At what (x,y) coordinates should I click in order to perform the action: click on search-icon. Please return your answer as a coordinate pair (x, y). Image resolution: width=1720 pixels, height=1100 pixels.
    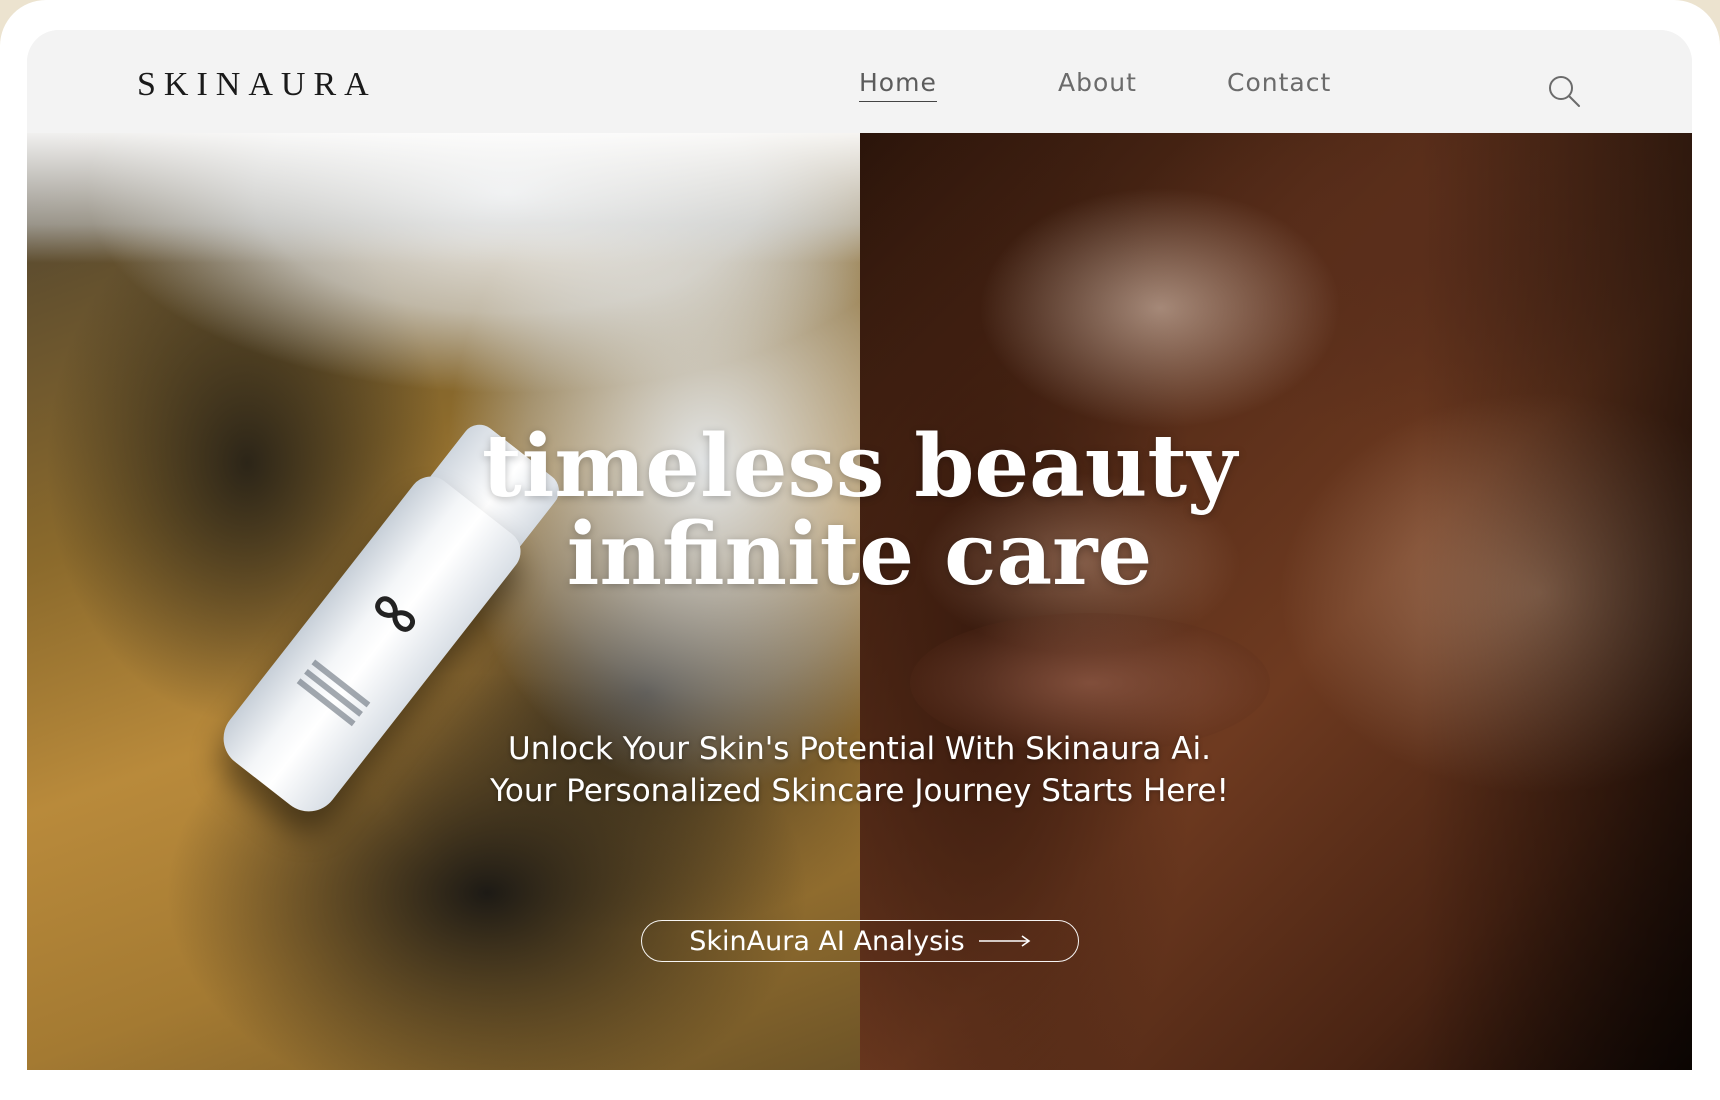
    Looking at the image, I should click on (1564, 91).